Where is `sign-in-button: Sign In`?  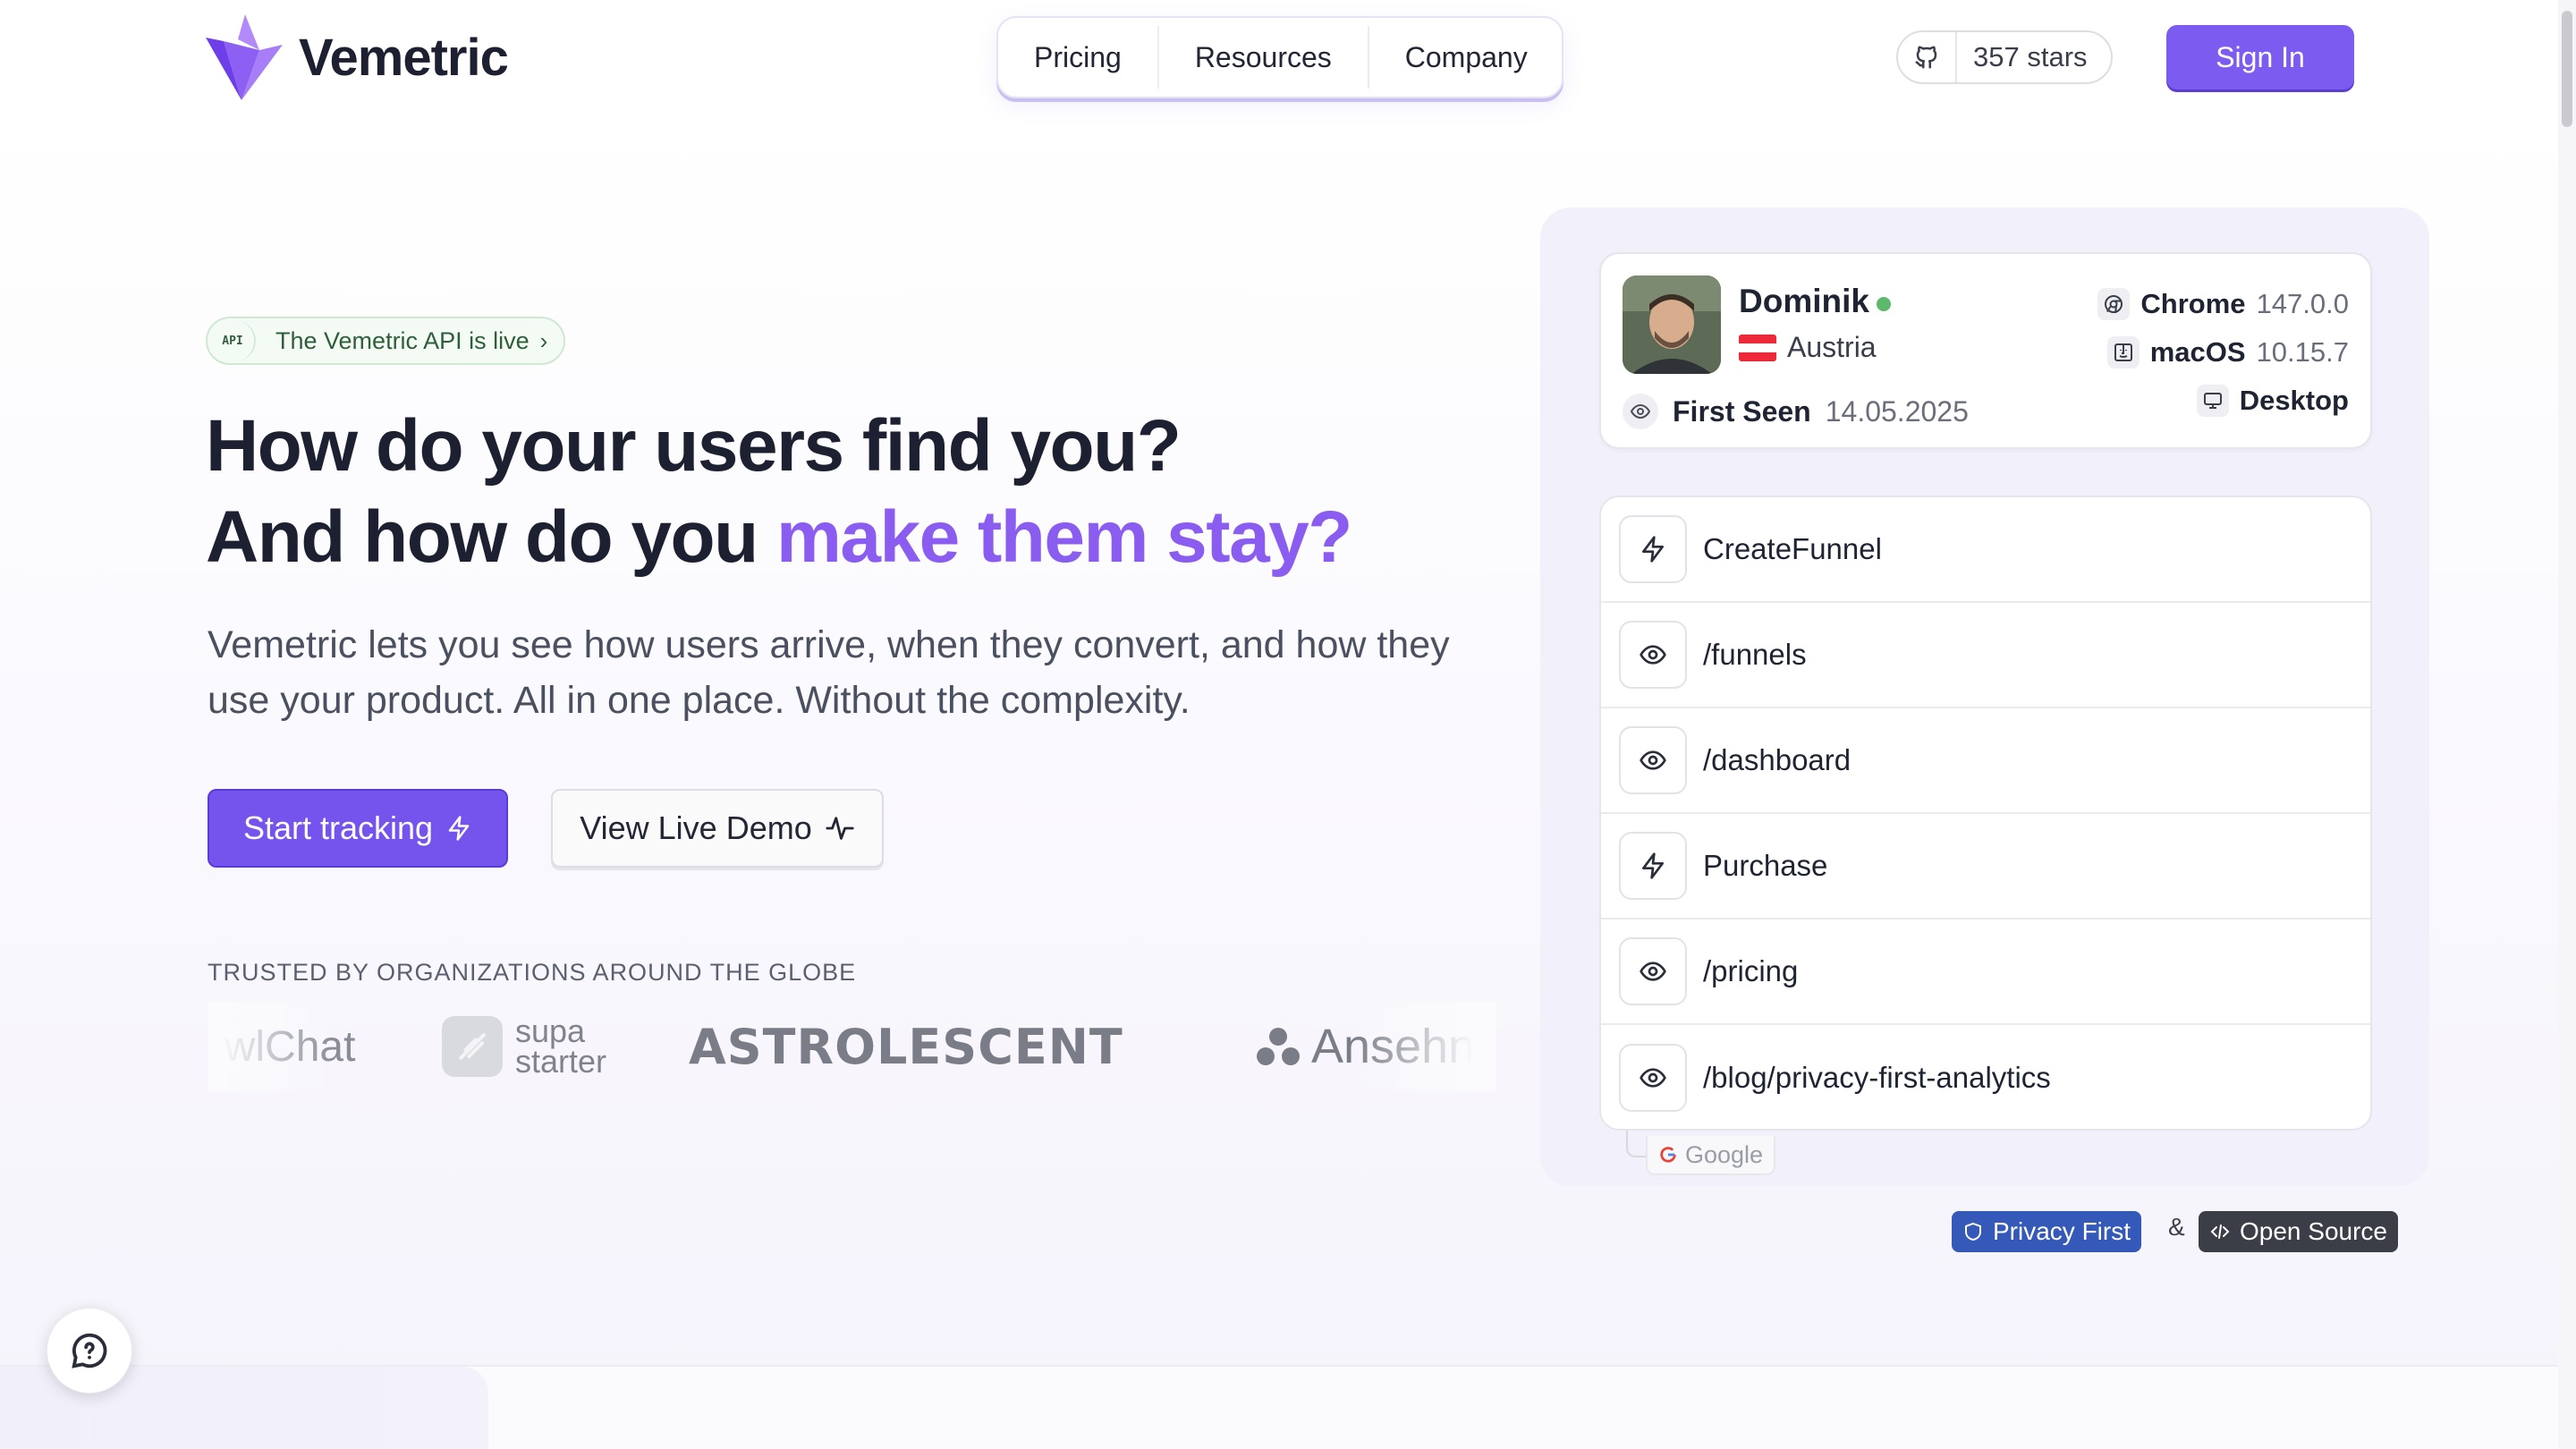 sign-in-button: Sign In is located at coordinates (2260, 57).